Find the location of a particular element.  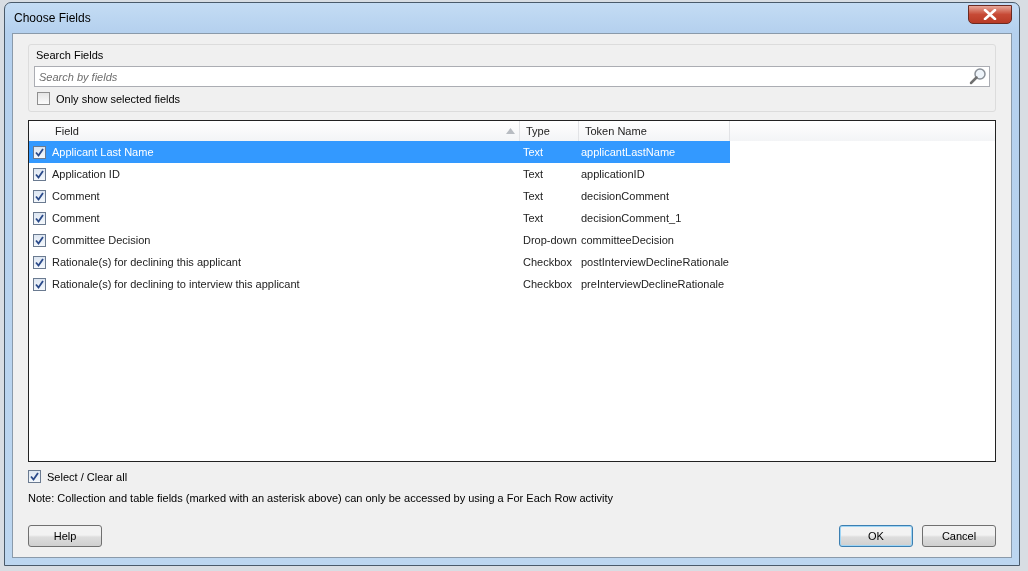

table-cell-text: applicationID is located at coordinates (613, 174).